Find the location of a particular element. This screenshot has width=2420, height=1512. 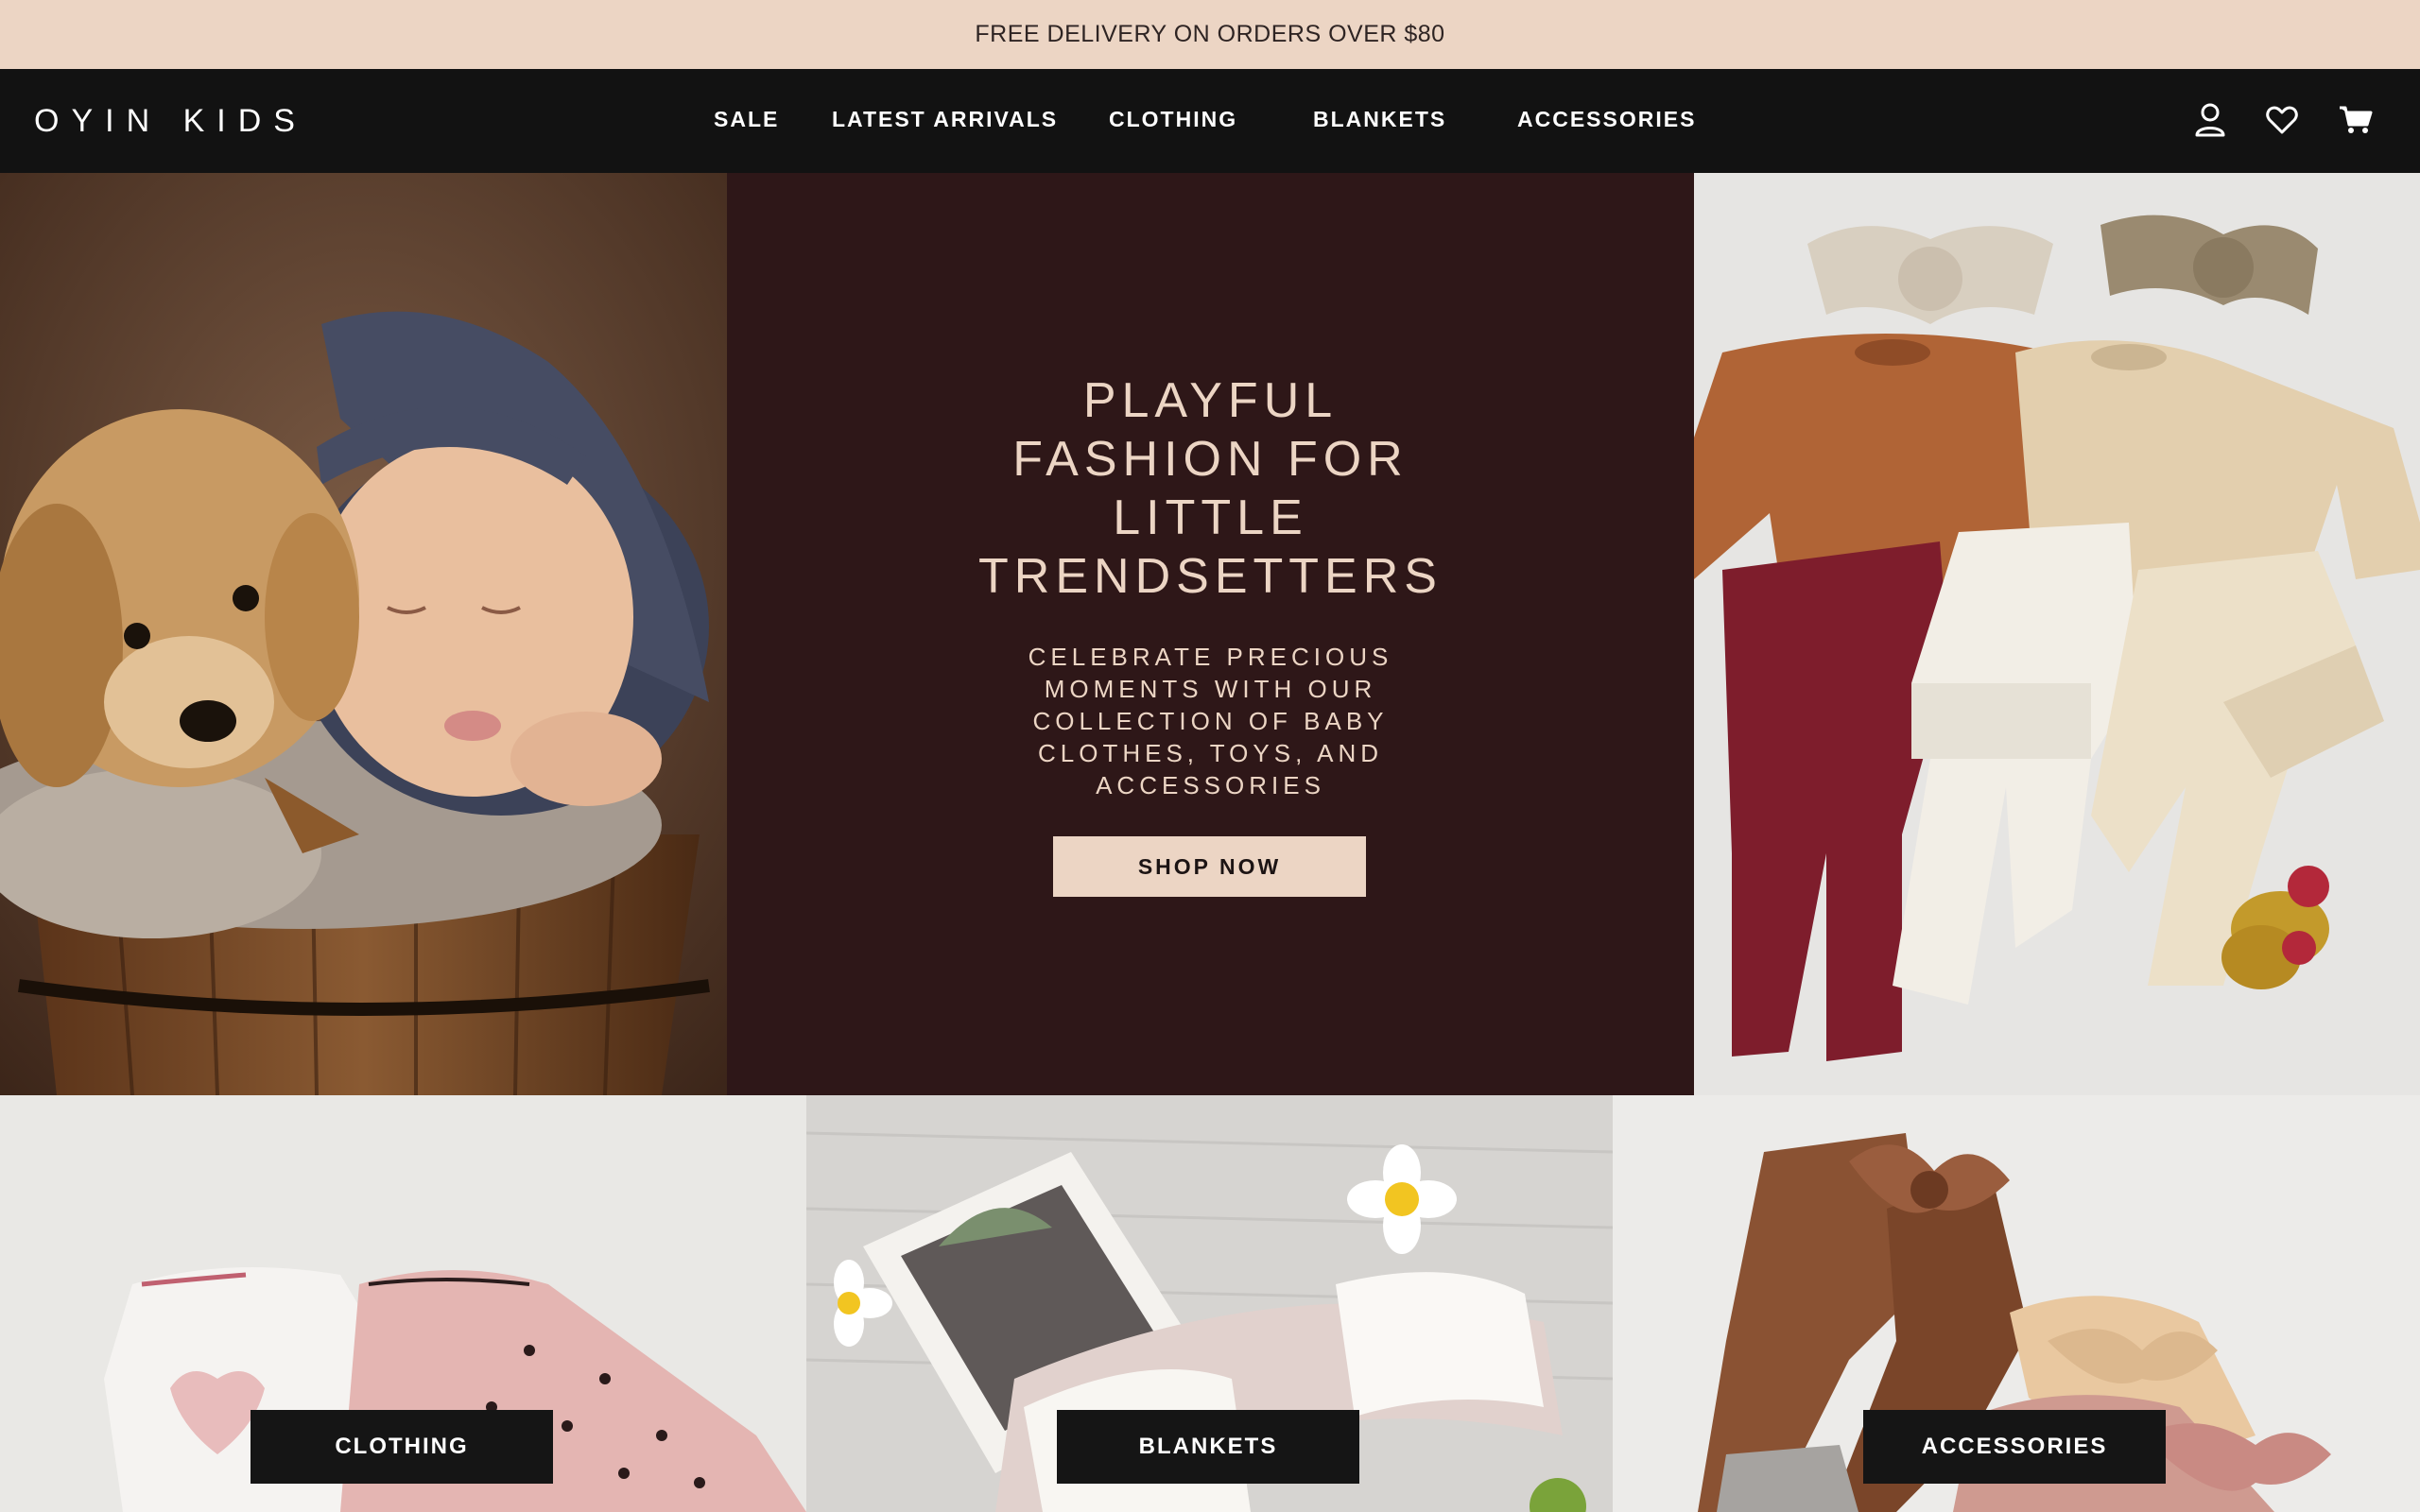

nav-item-sale: SALE is located at coordinates (746, 119).